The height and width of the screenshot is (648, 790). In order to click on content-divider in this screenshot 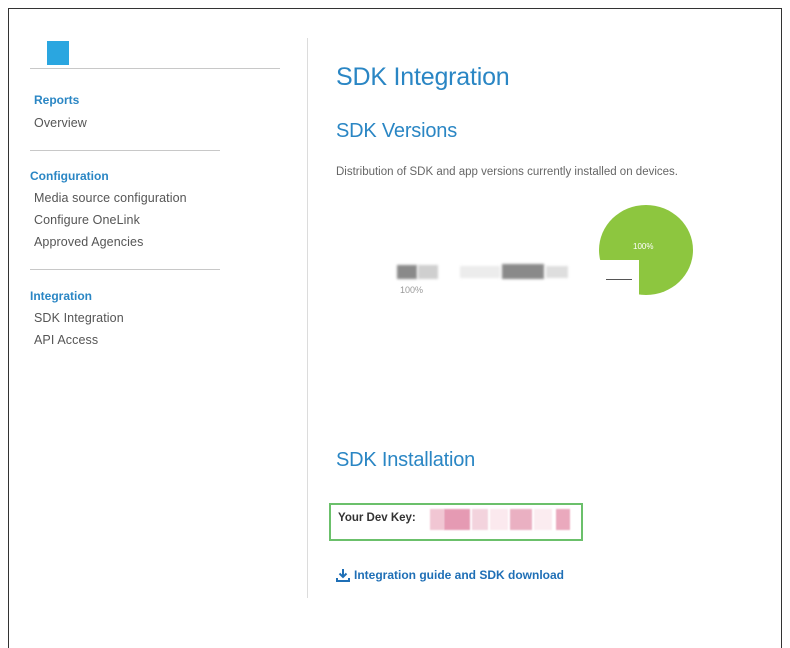, I will do `click(307, 318)`.